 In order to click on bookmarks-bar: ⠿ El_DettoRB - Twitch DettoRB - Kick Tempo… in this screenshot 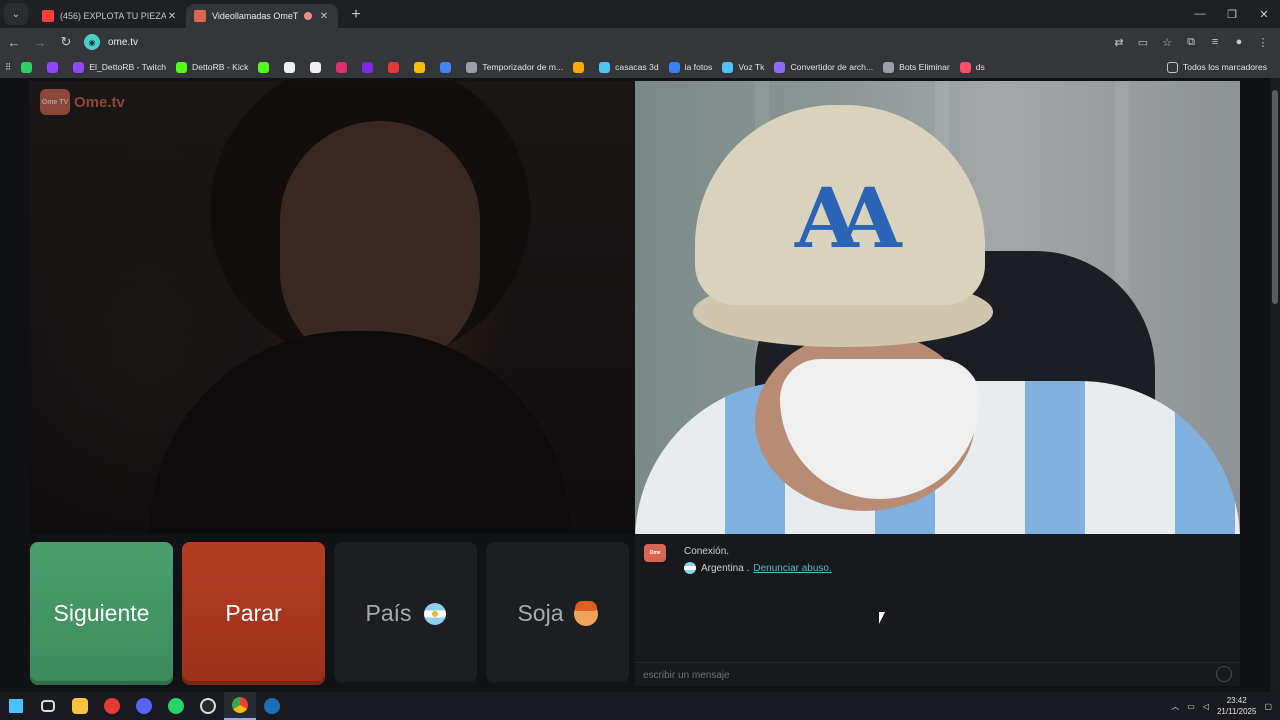, I will do `click(640, 67)`.